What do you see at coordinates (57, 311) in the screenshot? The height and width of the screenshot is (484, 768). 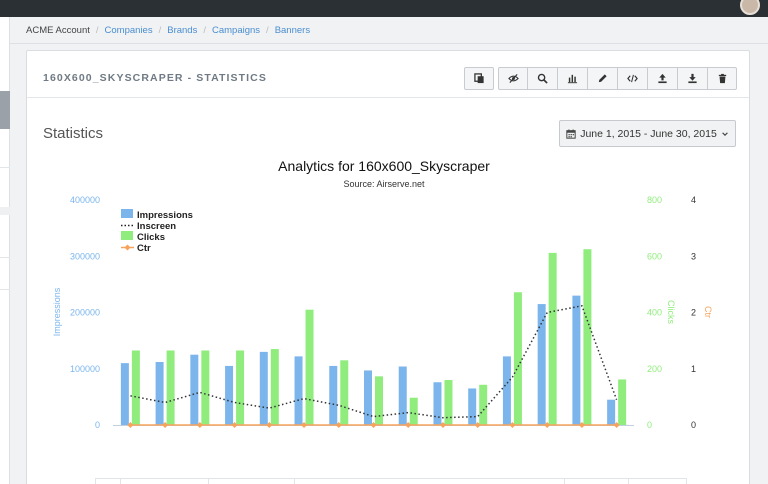 I see `impressions-axis-label: Impressions` at bounding box center [57, 311].